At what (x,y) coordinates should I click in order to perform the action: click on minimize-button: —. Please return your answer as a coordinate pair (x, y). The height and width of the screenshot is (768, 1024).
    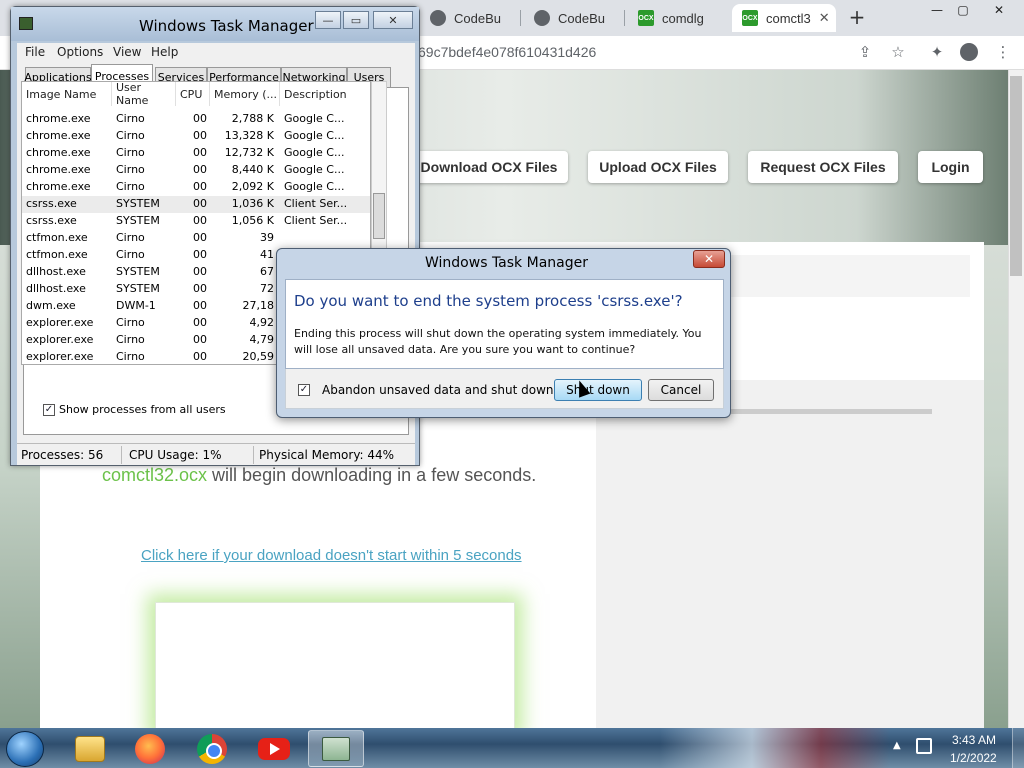
    Looking at the image, I should click on (328, 20).